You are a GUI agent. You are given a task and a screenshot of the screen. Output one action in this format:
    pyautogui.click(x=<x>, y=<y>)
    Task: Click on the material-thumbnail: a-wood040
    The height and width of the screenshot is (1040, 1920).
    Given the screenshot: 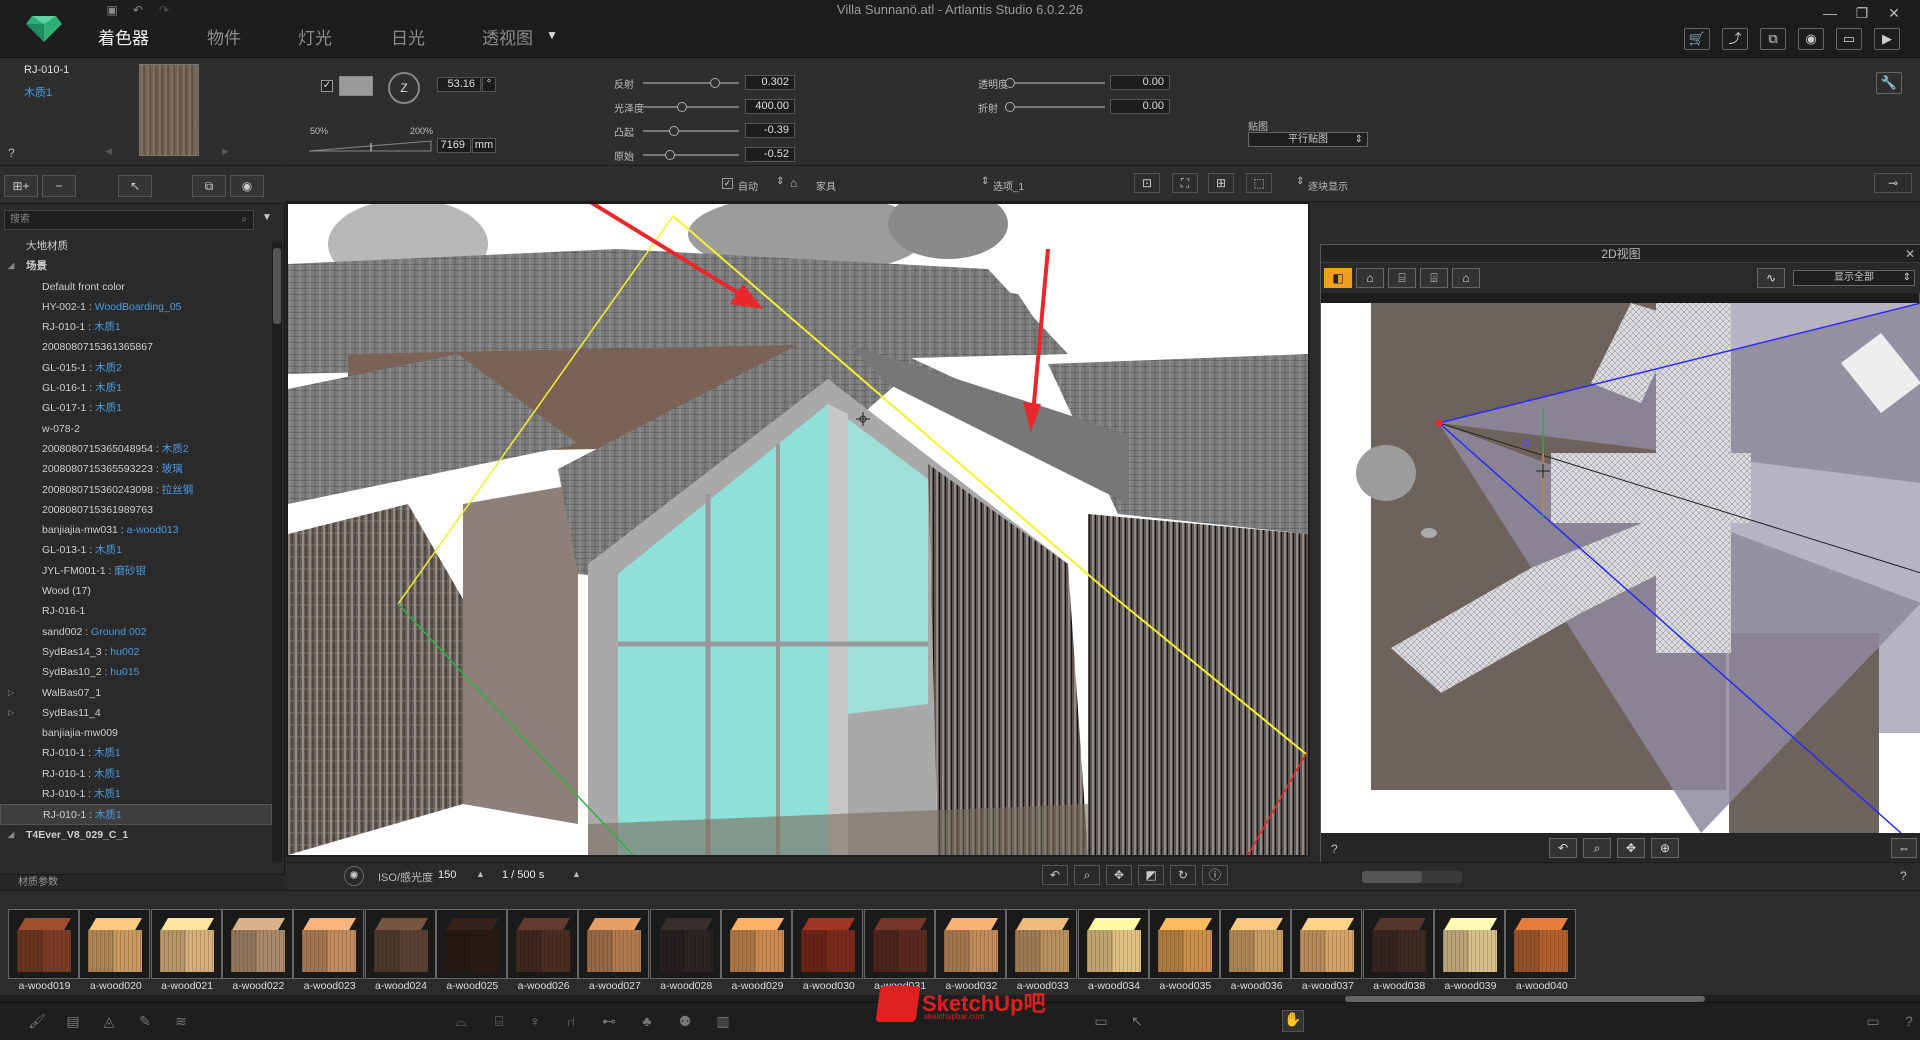 What is the action you would take?
    pyautogui.click(x=1541, y=953)
    